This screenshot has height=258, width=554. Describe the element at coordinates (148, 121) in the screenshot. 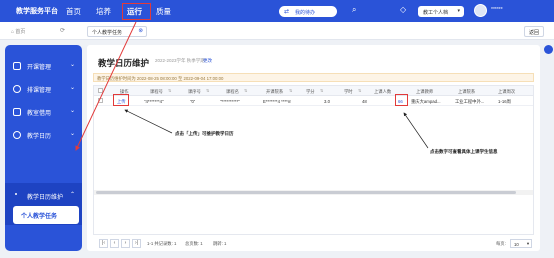

I see `arrow-to-upload` at that location.